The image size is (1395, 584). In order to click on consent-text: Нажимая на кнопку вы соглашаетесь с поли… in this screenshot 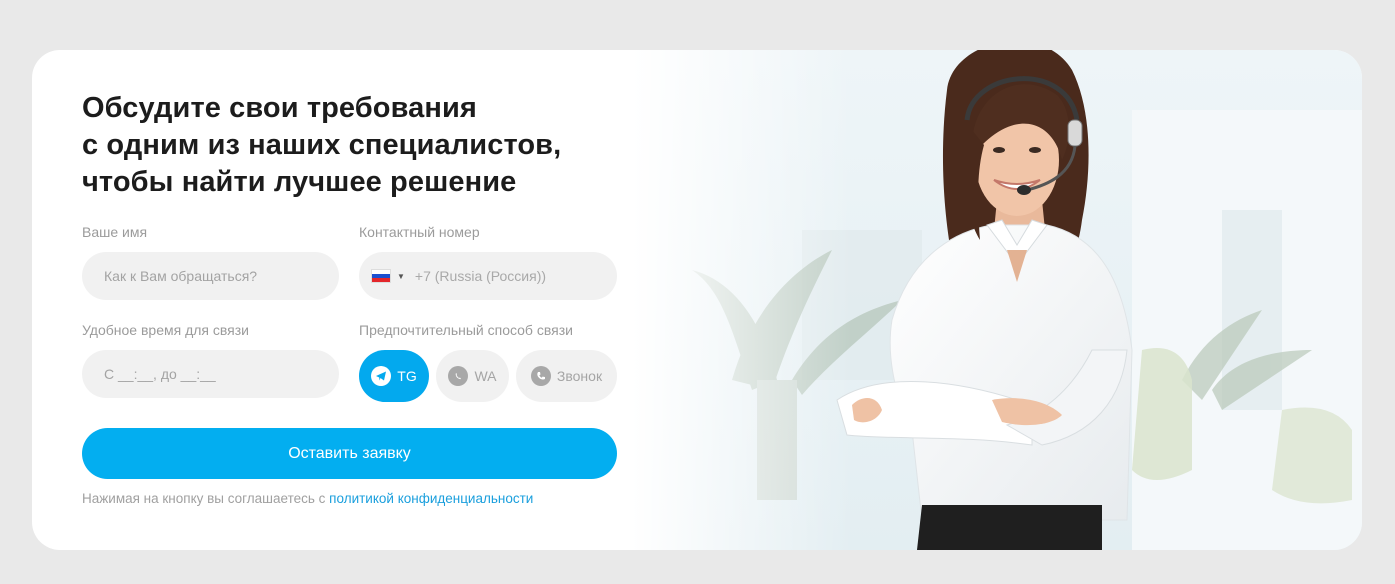, I will do `click(307, 498)`.